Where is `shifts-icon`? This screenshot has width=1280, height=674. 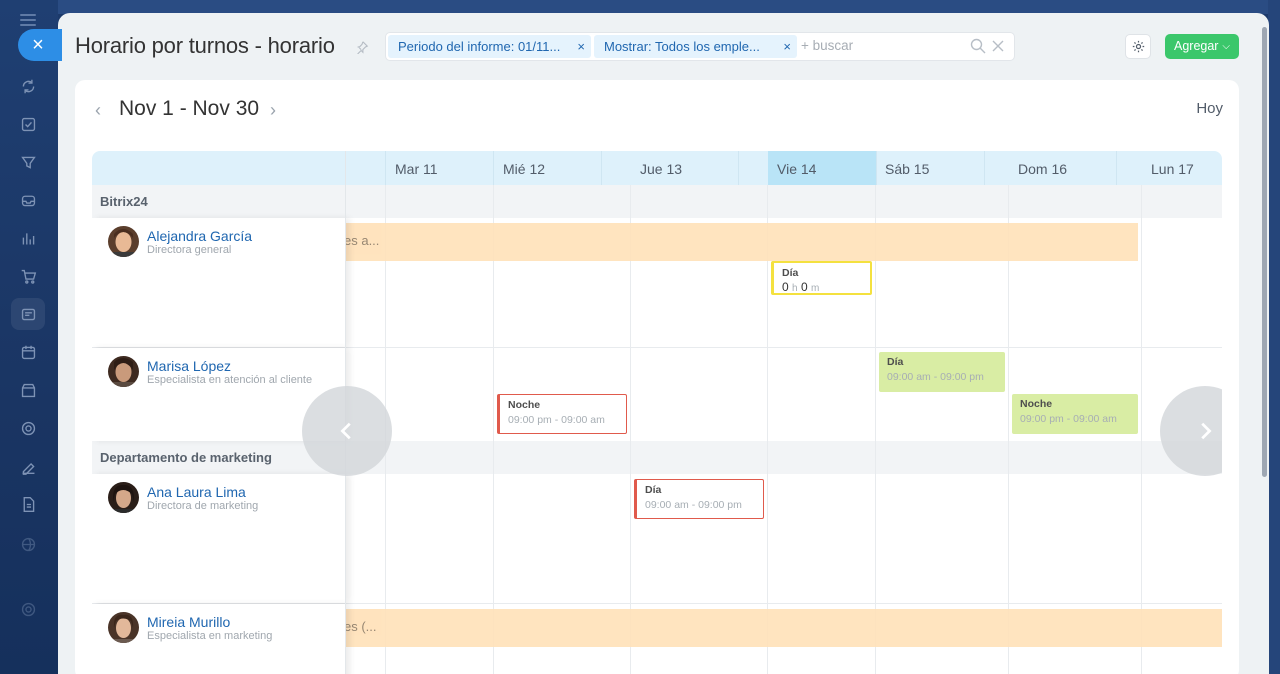 shifts-icon is located at coordinates (28, 314).